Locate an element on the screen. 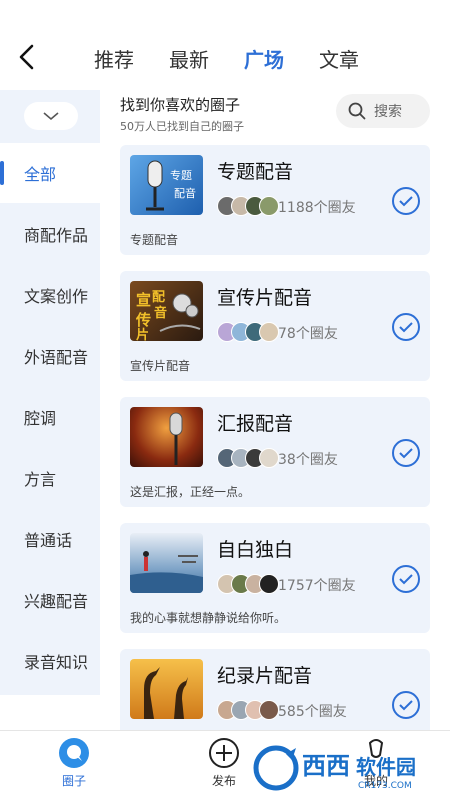  bottom-nav-circle: 圈子 is located at coordinates (74, 763).